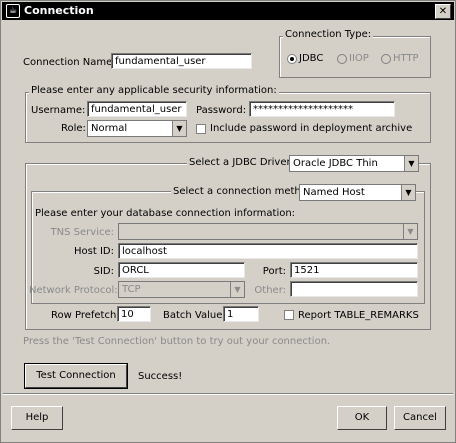 The width and height of the screenshot is (456, 443). What do you see at coordinates (109, 128) in the screenshot?
I see `role-select-value: Normal` at bounding box center [109, 128].